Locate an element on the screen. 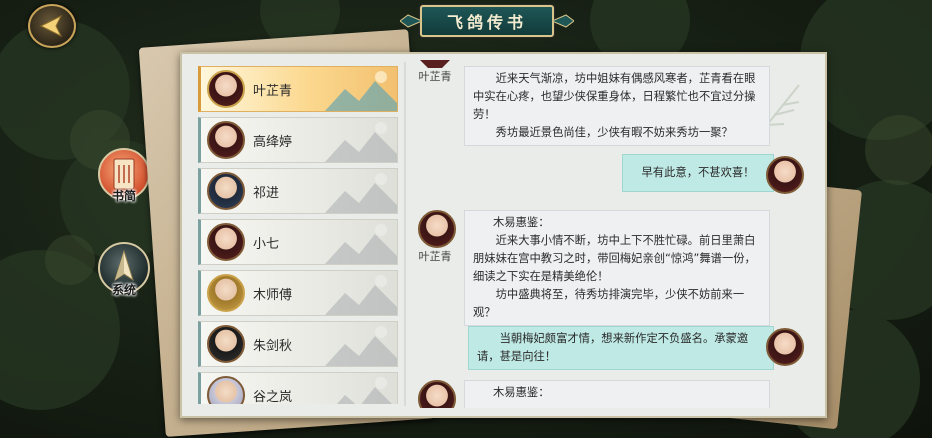  back-arrow-icon is located at coordinates (51, 26).